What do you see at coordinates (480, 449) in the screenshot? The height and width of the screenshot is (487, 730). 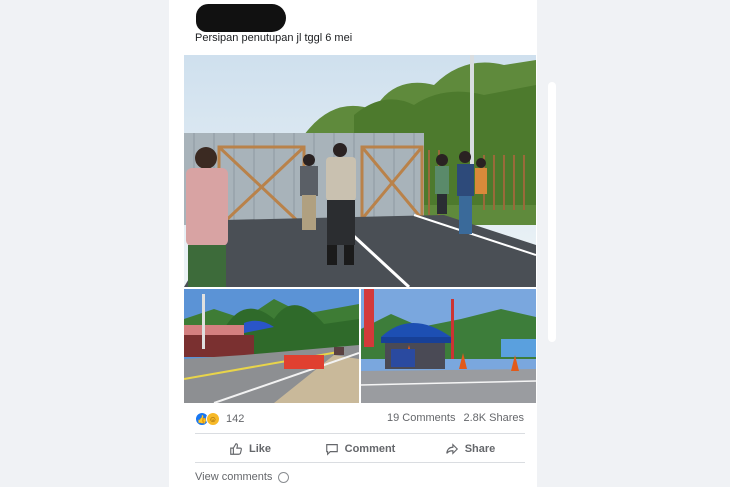 I see `share-label: Share` at bounding box center [480, 449].